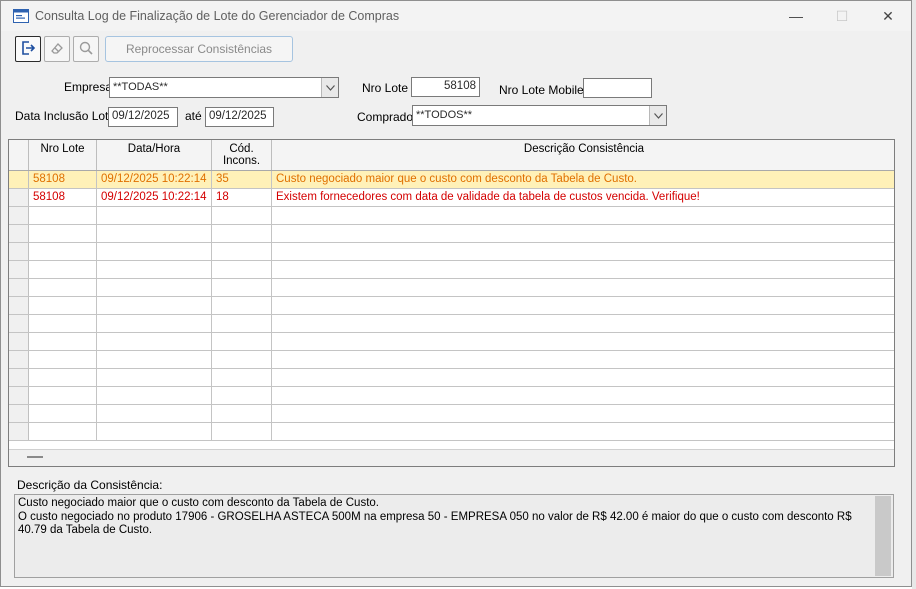  What do you see at coordinates (657, 115) in the screenshot?
I see `chevron-down-icon` at bounding box center [657, 115].